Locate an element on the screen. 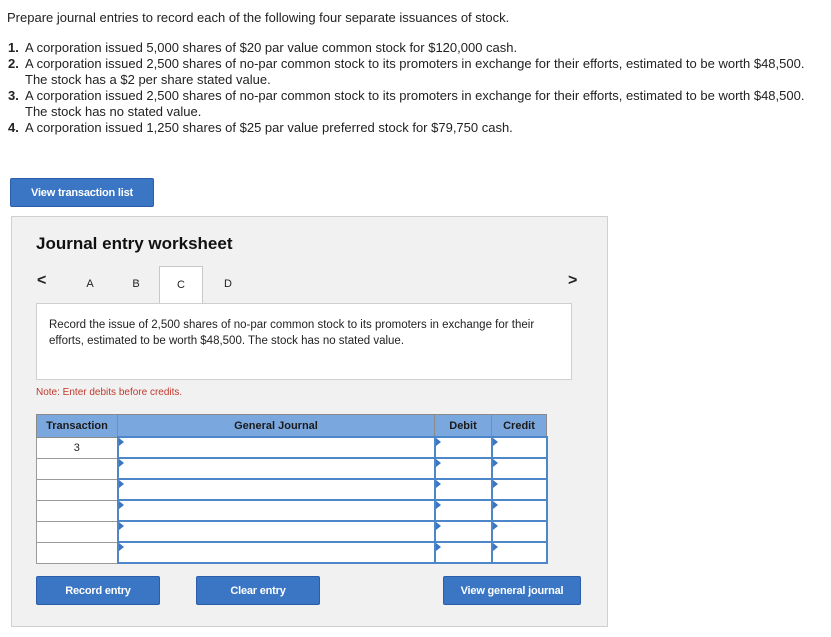 This screenshot has height=637, width=831. worksheet-title: Journal entry worksheet is located at coordinates (134, 243).